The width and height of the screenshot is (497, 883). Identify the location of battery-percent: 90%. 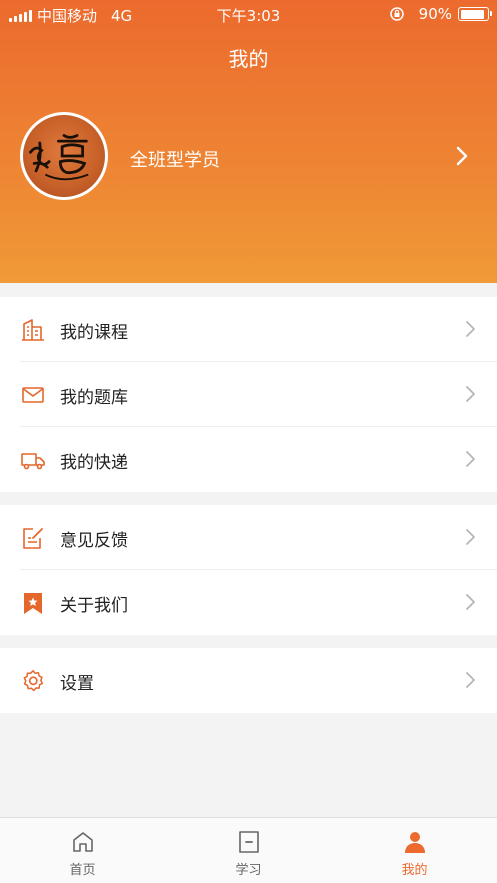
(435, 14).